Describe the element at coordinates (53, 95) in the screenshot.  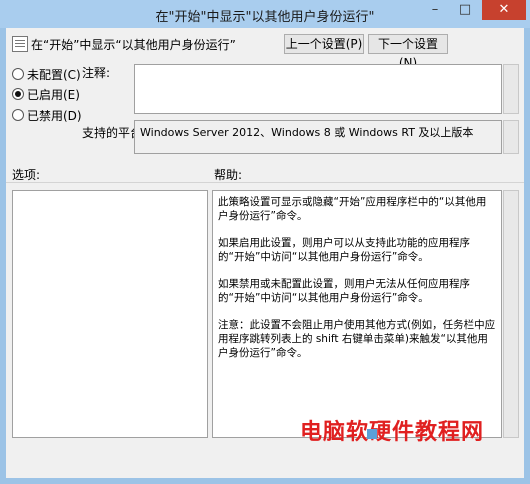
I see `radio-label: 已启用(E)` at that location.